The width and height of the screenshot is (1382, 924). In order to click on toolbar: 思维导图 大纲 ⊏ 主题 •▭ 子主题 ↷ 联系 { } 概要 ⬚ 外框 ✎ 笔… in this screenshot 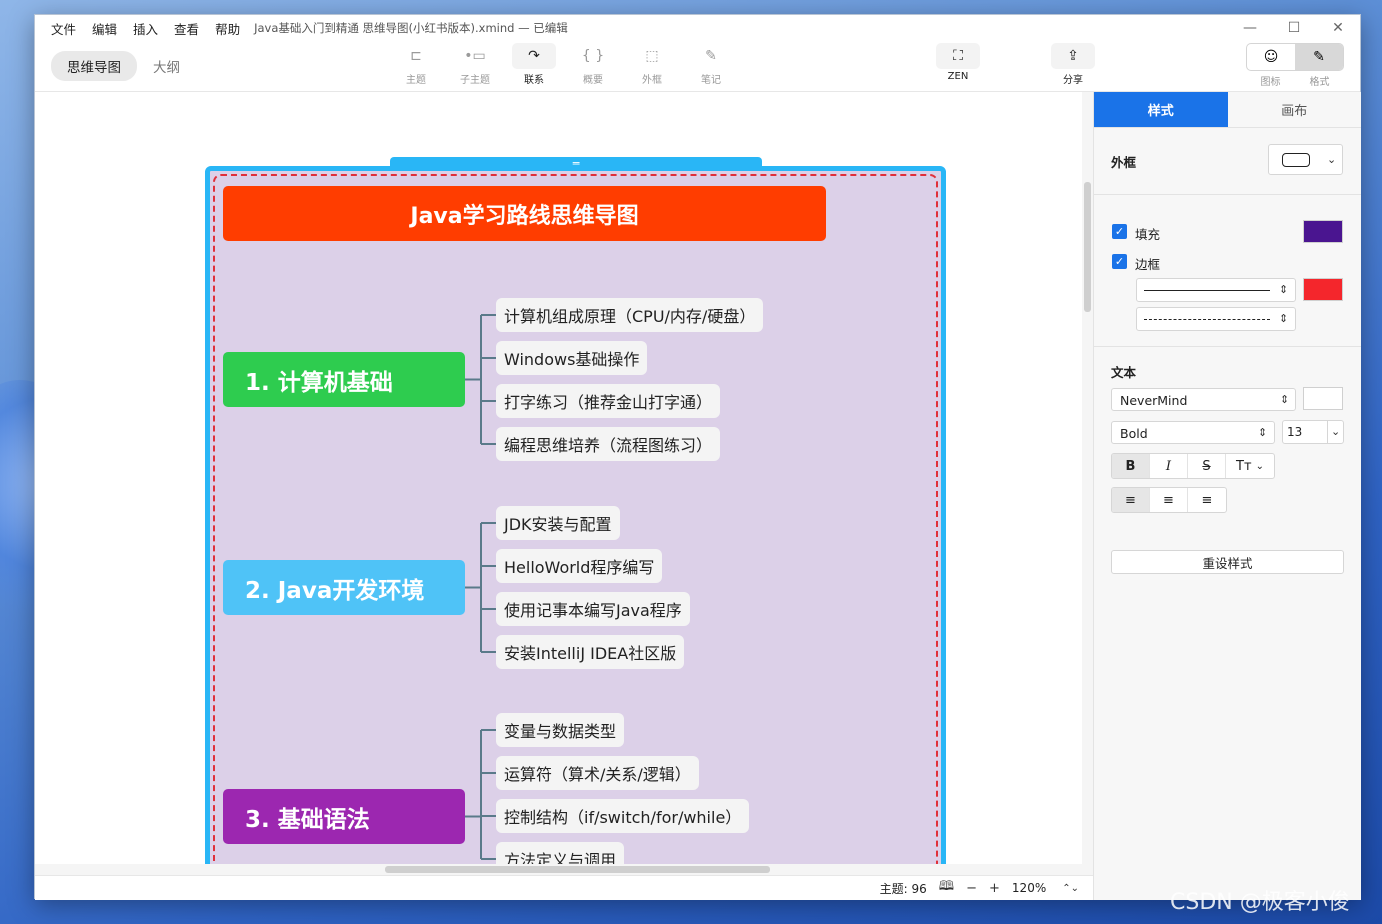, I will do `click(697, 66)`.